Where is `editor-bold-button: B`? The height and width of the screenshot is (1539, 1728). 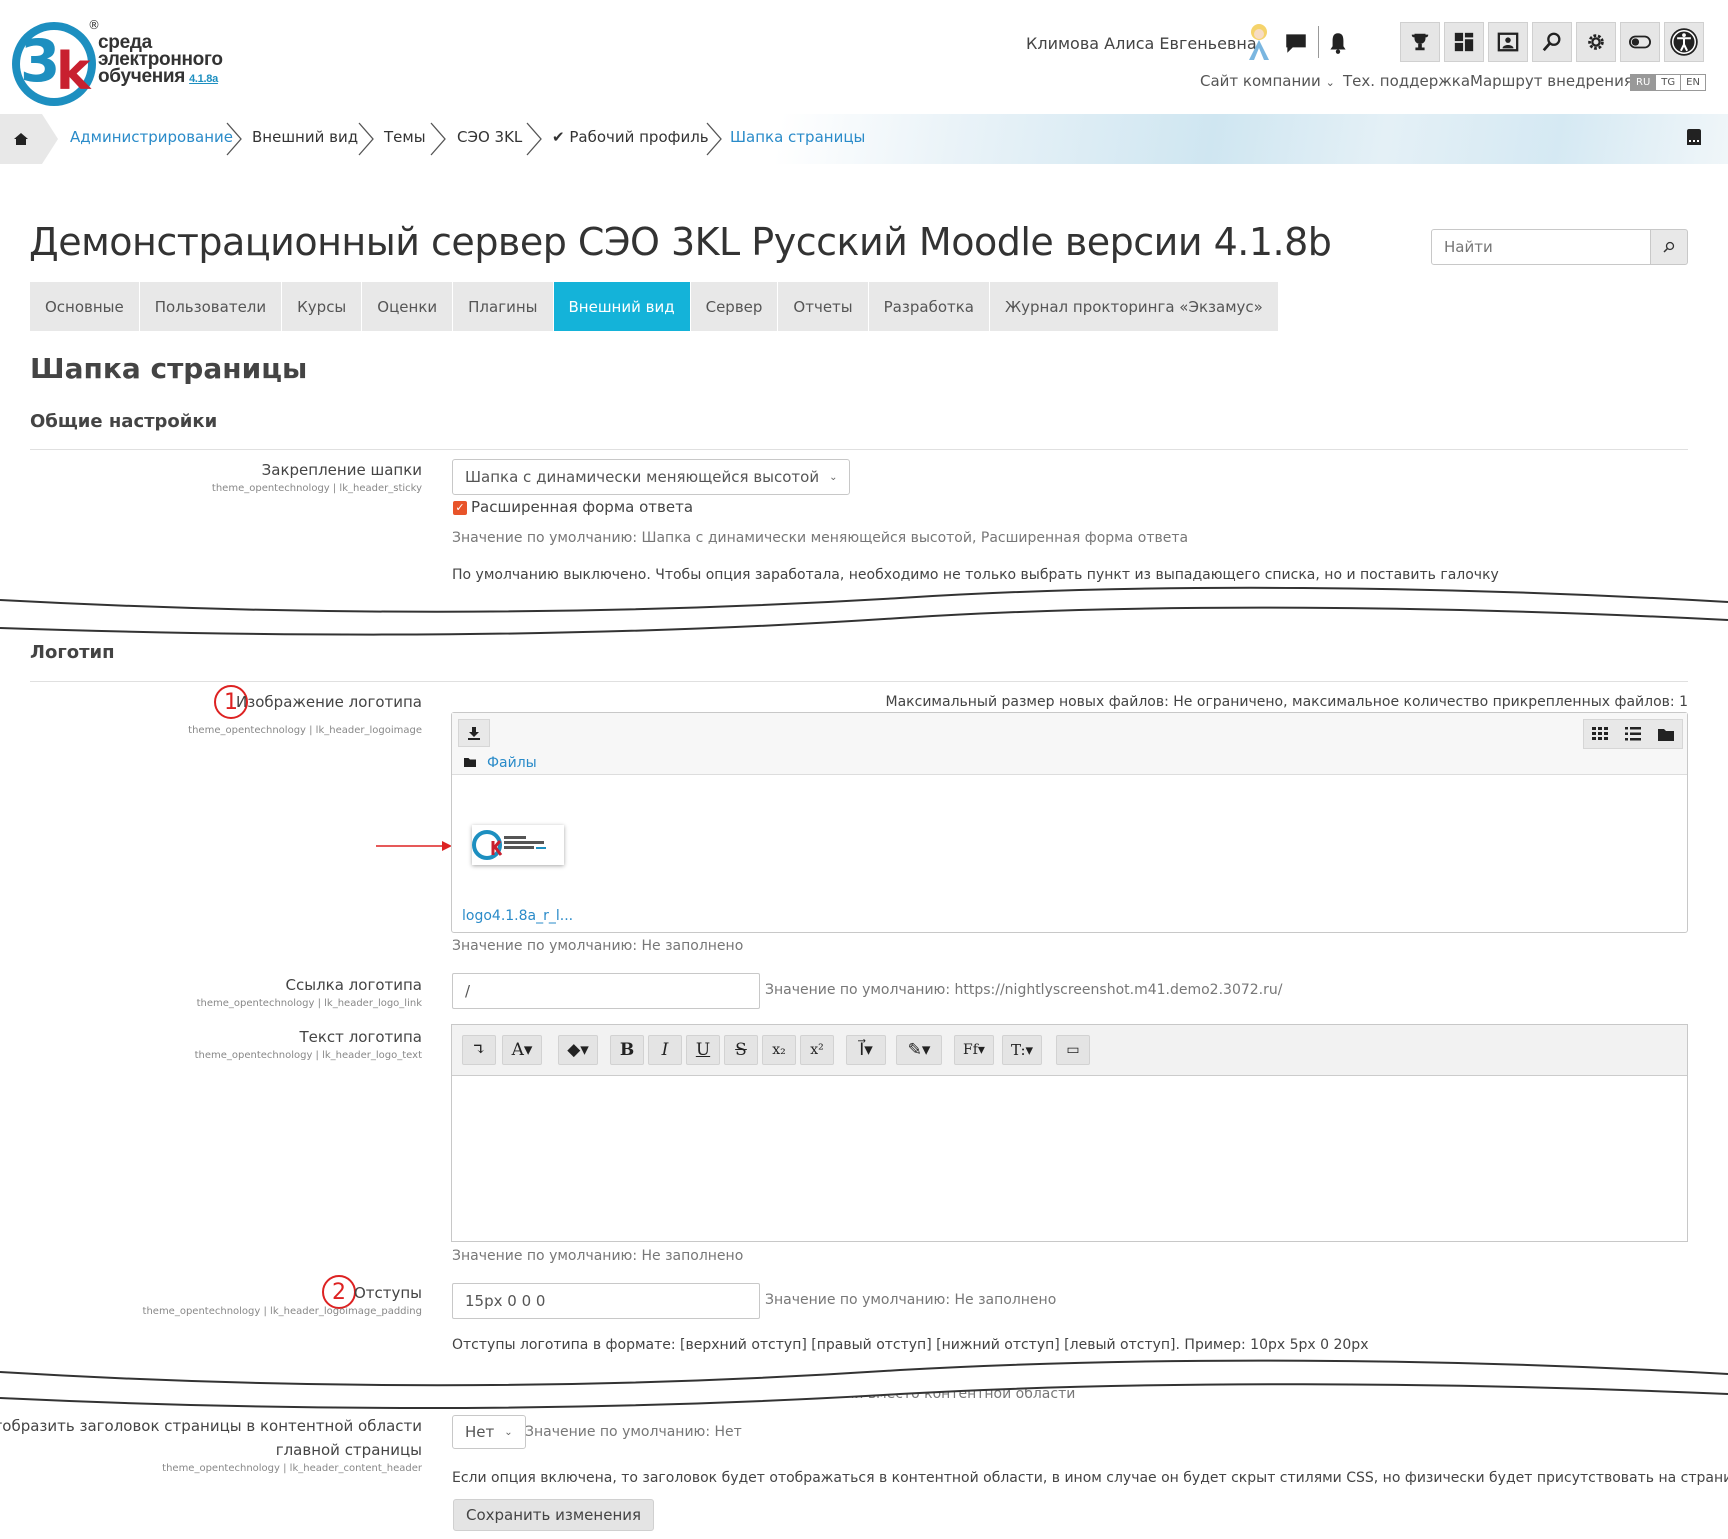
editor-bold-button: B is located at coordinates (627, 1050).